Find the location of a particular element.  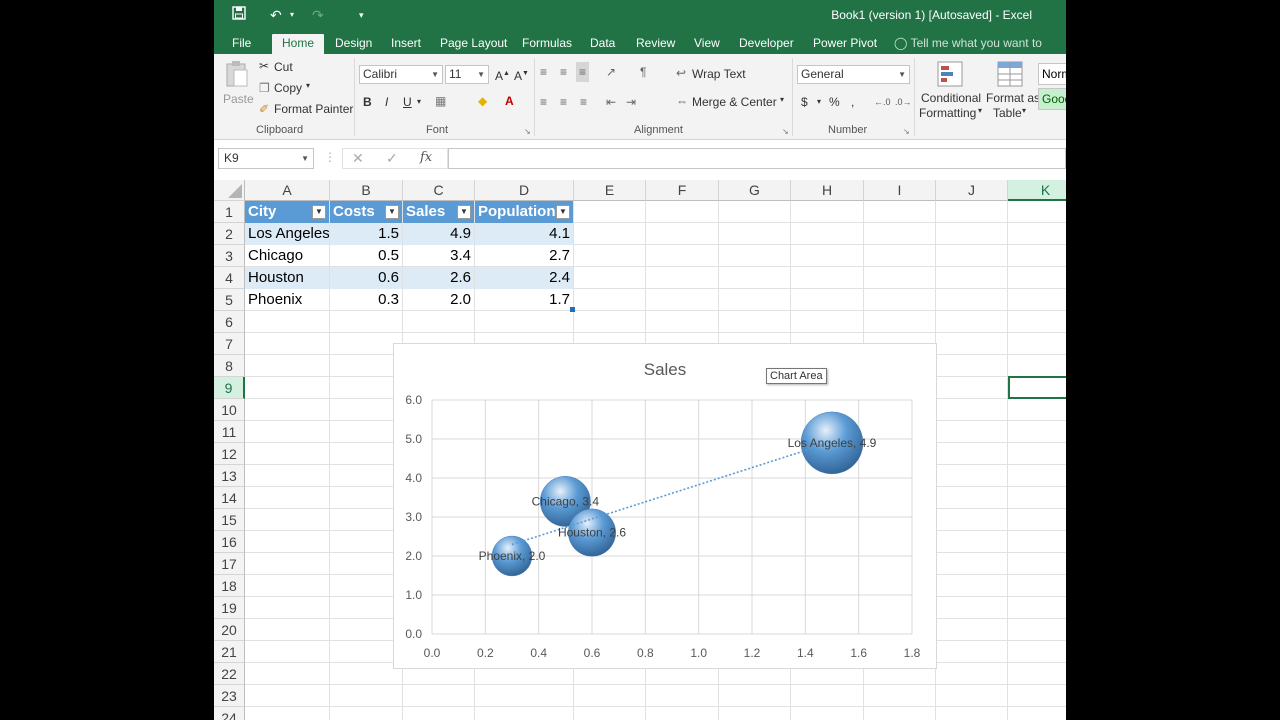

column-header-j: J is located at coordinates (972, 190).